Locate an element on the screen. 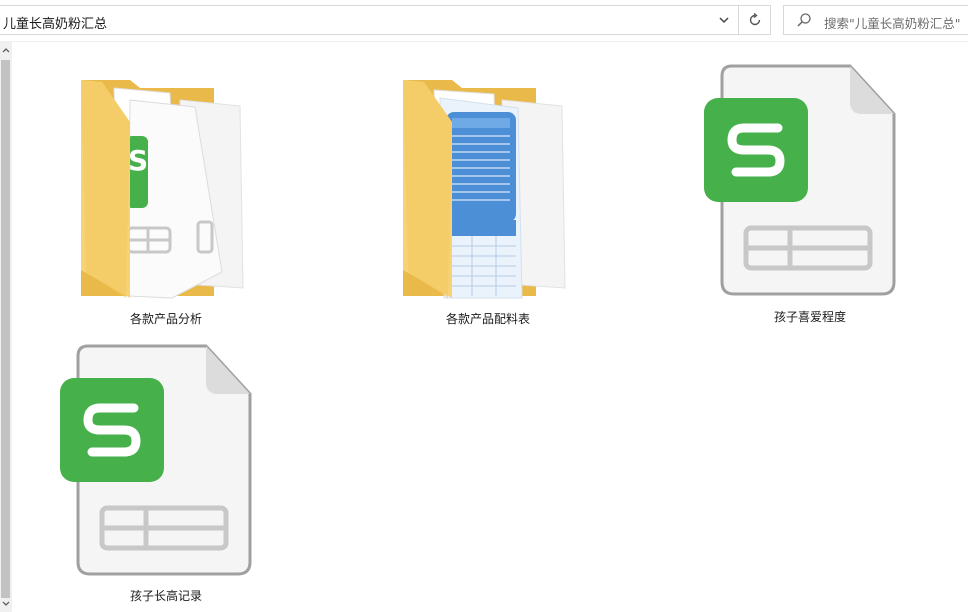 The width and height of the screenshot is (968, 612). address-path: 儿童长高奶粉汇总 is located at coordinates (55, 22).